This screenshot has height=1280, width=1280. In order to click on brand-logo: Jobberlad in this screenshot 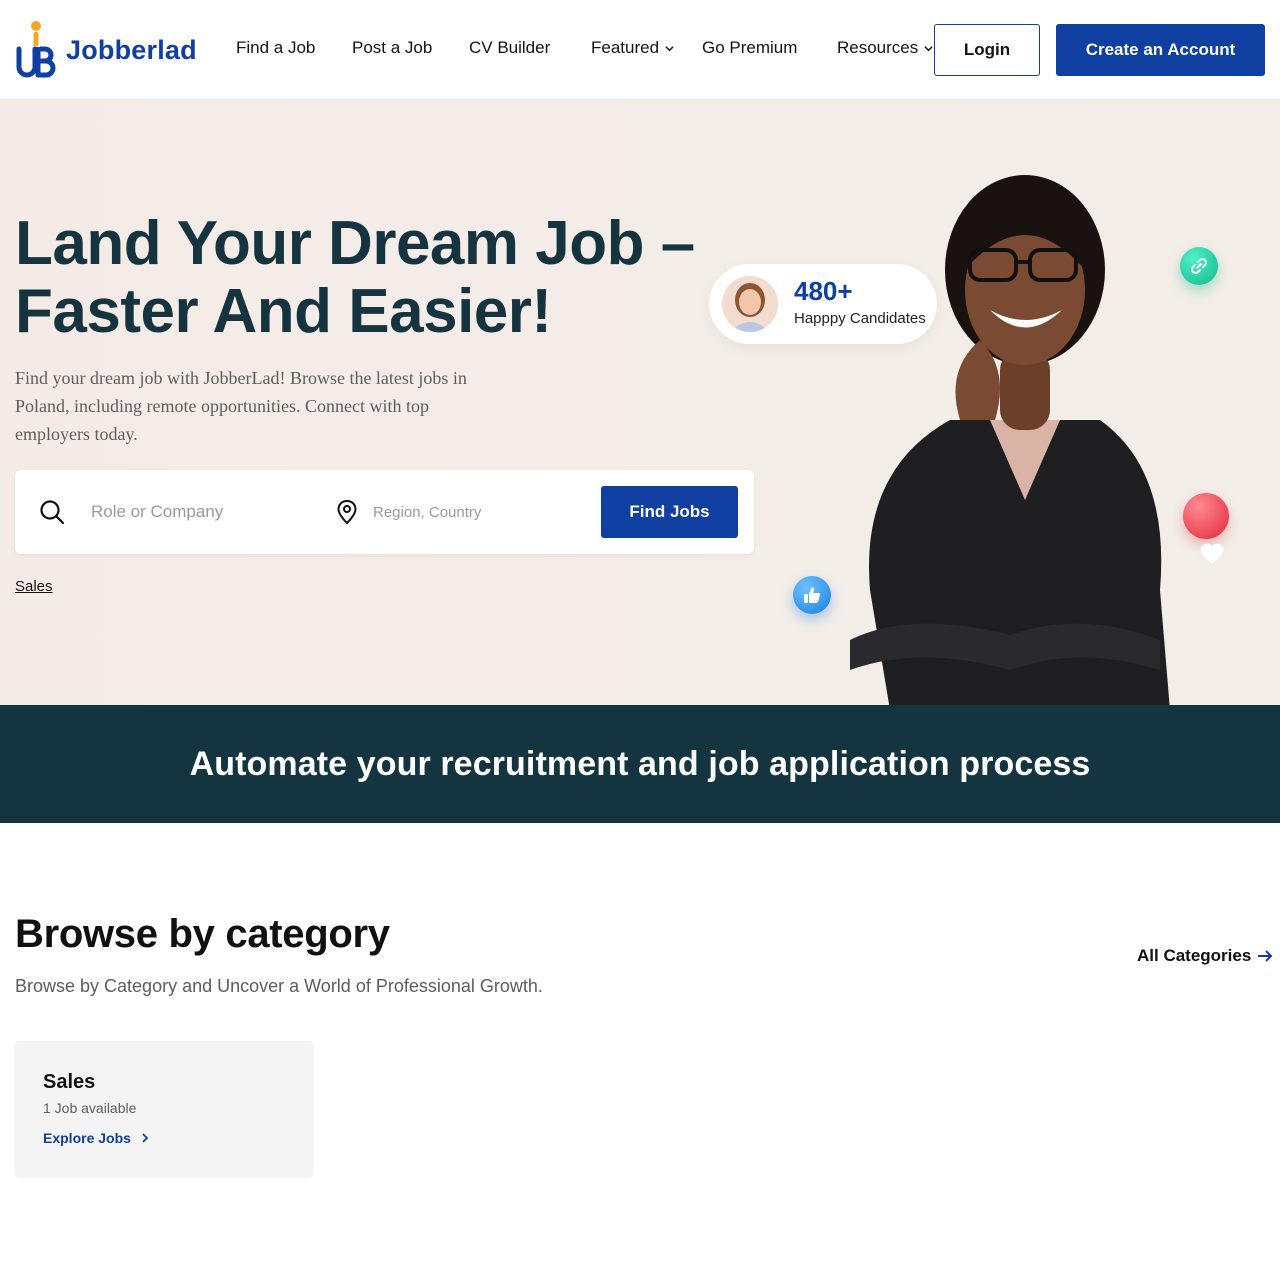, I will do `click(105, 50)`.